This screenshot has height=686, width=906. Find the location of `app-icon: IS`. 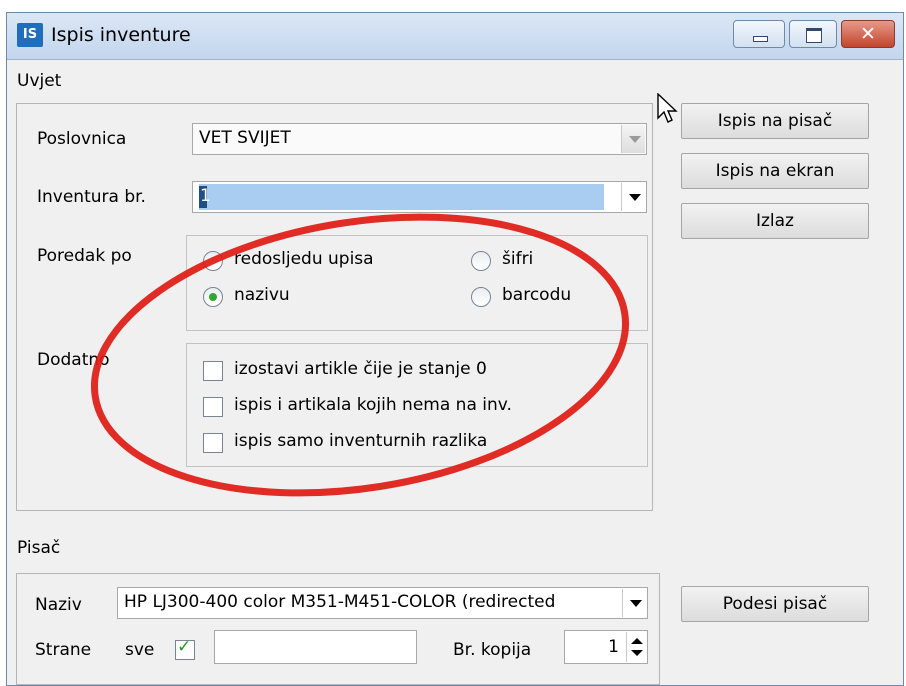

app-icon: IS is located at coordinates (30, 35).